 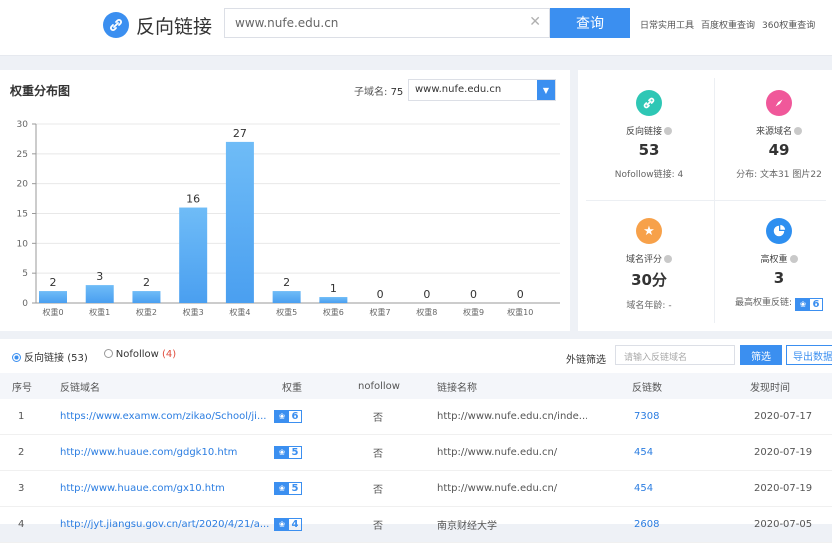 What do you see at coordinates (535, 22) in the screenshot?
I see `clear-icon: ✕` at bounding box center [535, 22].